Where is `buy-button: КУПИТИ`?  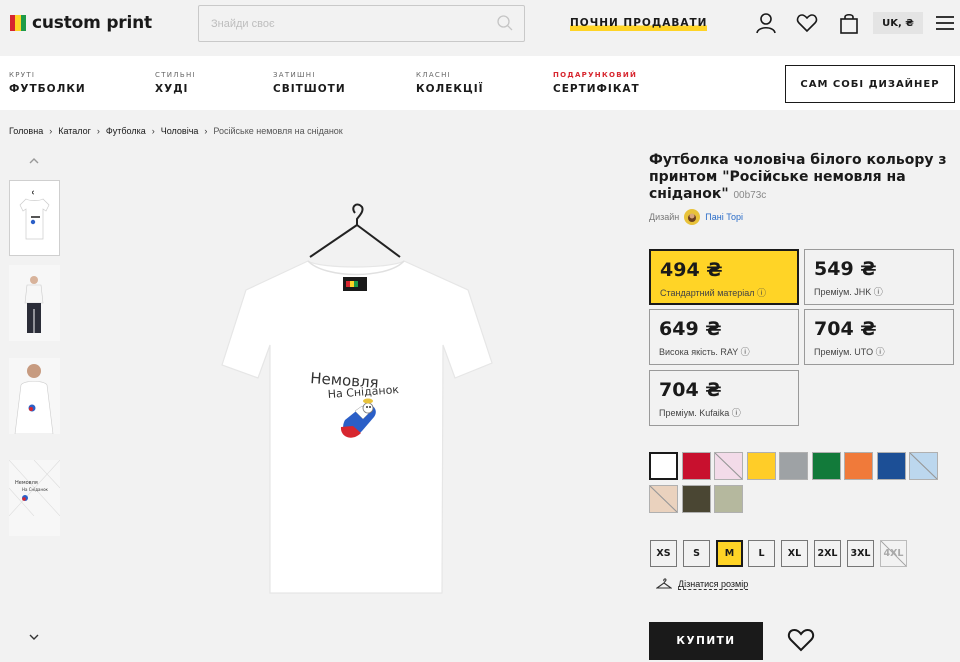 buy-button: КУПИТИ is located at coordinates (706, 641).